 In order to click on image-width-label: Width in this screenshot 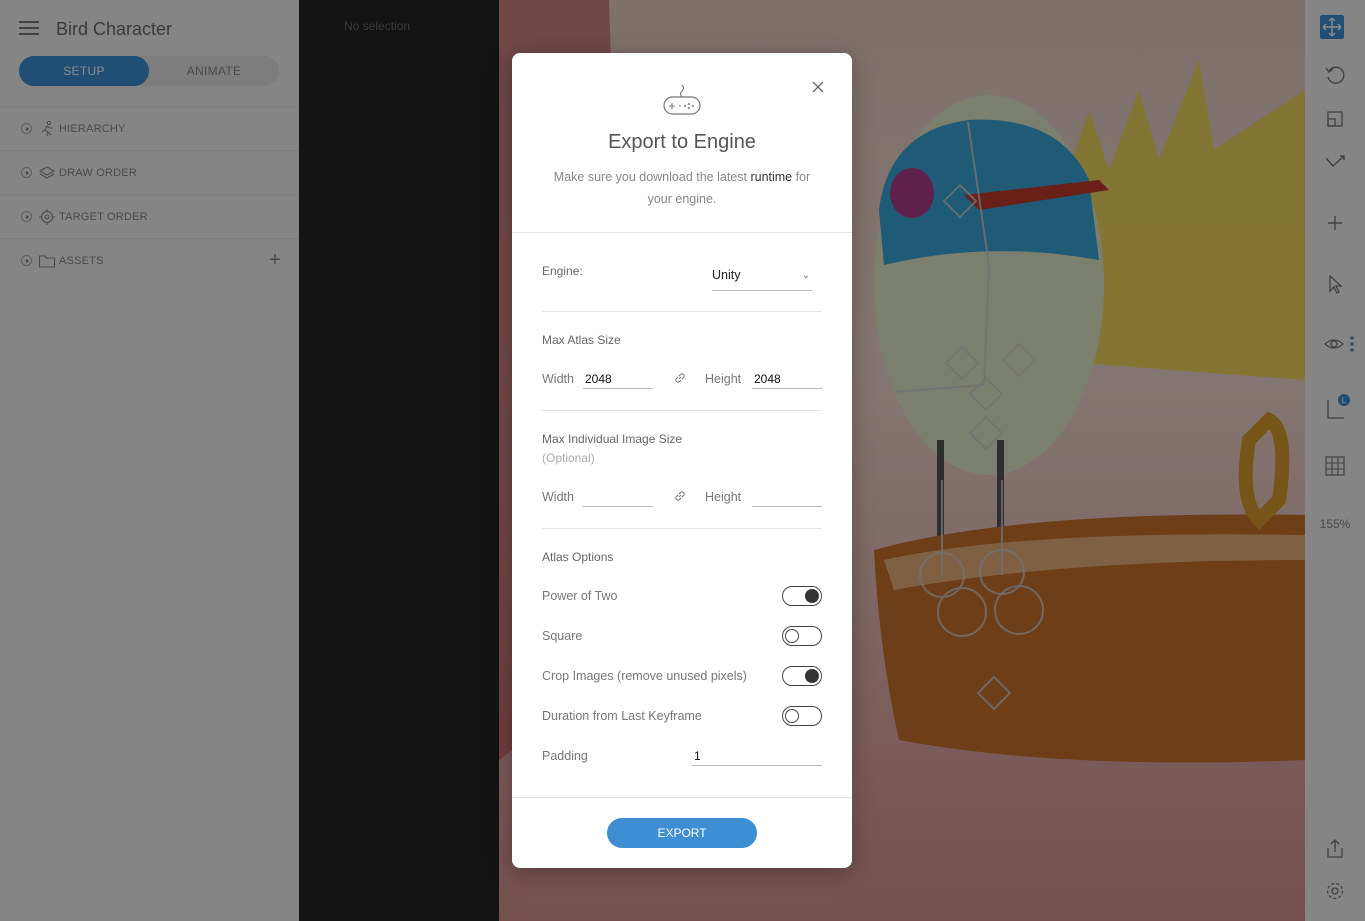, I will do `click(558, 497)`.